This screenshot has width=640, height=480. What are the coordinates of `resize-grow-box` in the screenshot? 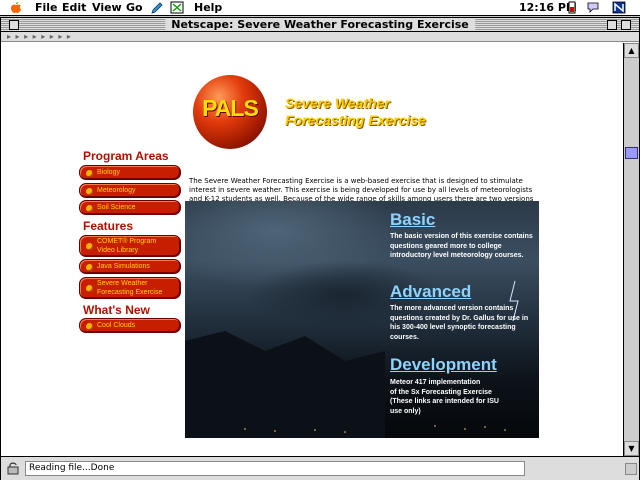 It's located at (631, 469).